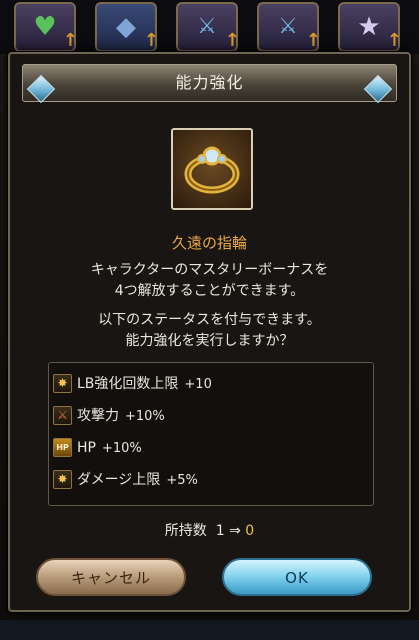 The height and width of the screenshot is (640, 419). Describe the element at coordinates (119, 480) in the screenshot. I see `stat-label: ダメージ上限` at that location.